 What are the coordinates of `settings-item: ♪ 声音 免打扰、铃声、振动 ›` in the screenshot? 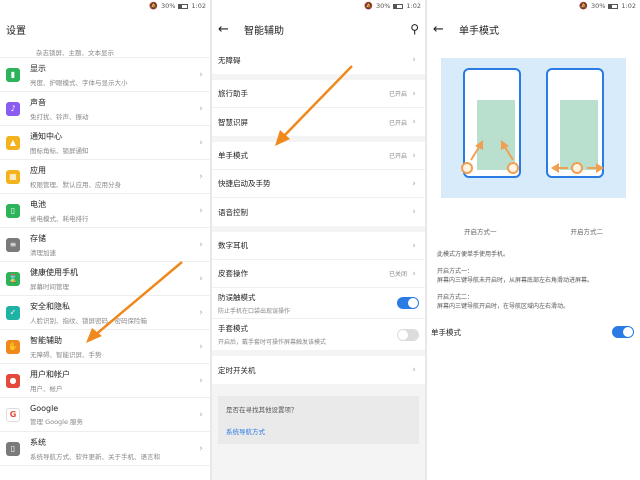 It's located at (105, 109).